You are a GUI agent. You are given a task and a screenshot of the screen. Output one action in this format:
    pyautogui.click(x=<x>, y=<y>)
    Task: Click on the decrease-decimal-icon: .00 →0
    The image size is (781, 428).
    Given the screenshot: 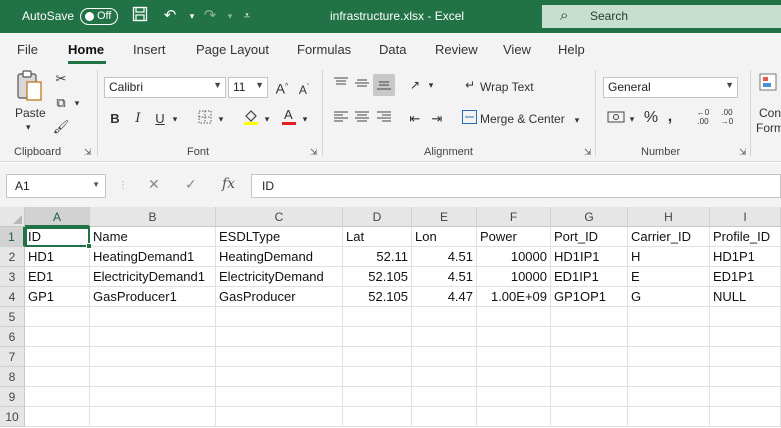 What is the action you would take?
    pyautogui.click(x=727, y=117)
    